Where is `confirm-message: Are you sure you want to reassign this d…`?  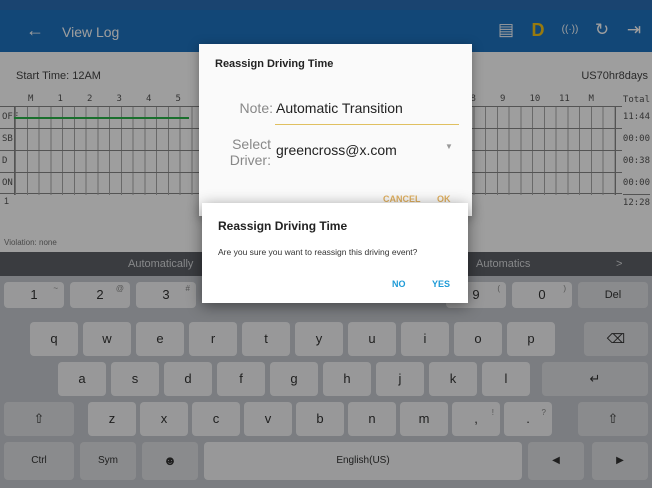 confirm-message: Are you sure you want to reassign this d… is located at coordinates (318, 252).